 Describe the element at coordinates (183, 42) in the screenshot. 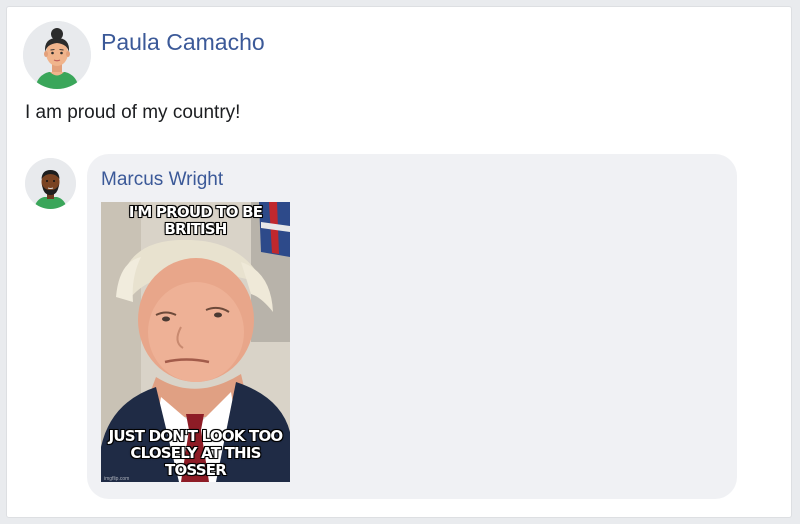

I see `post-author-name: Paula Camacho` at that location.